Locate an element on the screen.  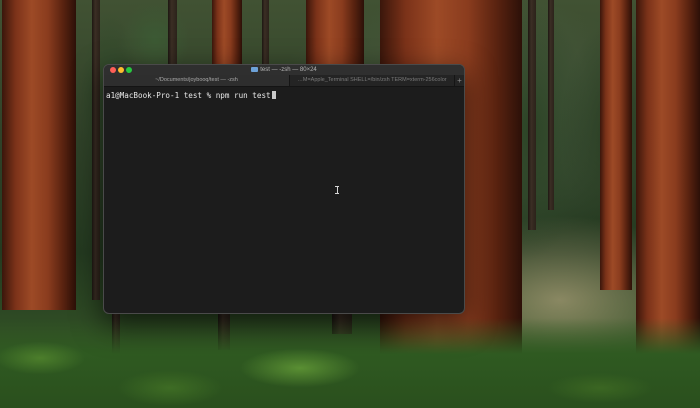
shell-prompt: a1@MacBook-Pro-1 test % is located at coordinates (161, 95).